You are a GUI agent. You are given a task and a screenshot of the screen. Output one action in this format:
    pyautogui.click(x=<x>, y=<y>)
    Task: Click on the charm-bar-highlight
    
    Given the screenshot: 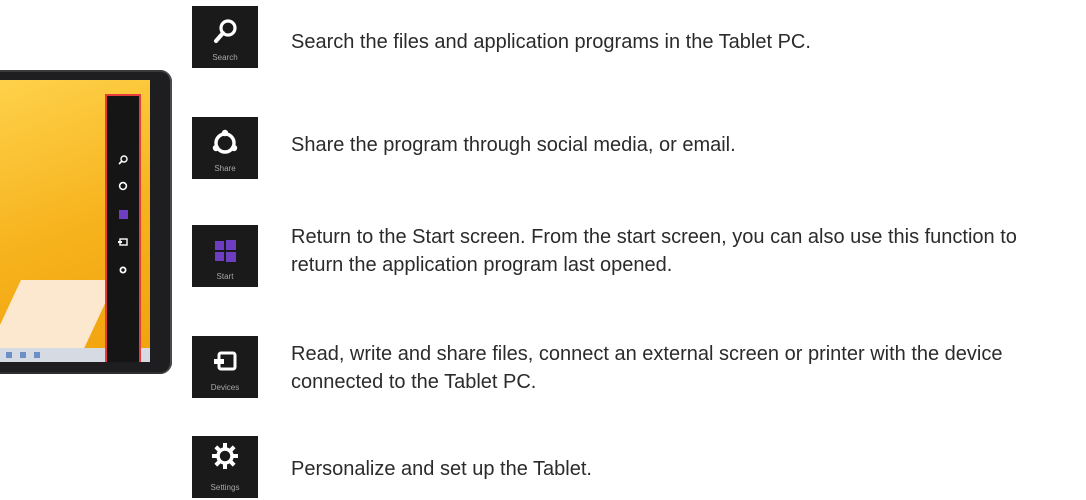 What is the action you would take?
    pyautogui.click(x=123, y=228)
    